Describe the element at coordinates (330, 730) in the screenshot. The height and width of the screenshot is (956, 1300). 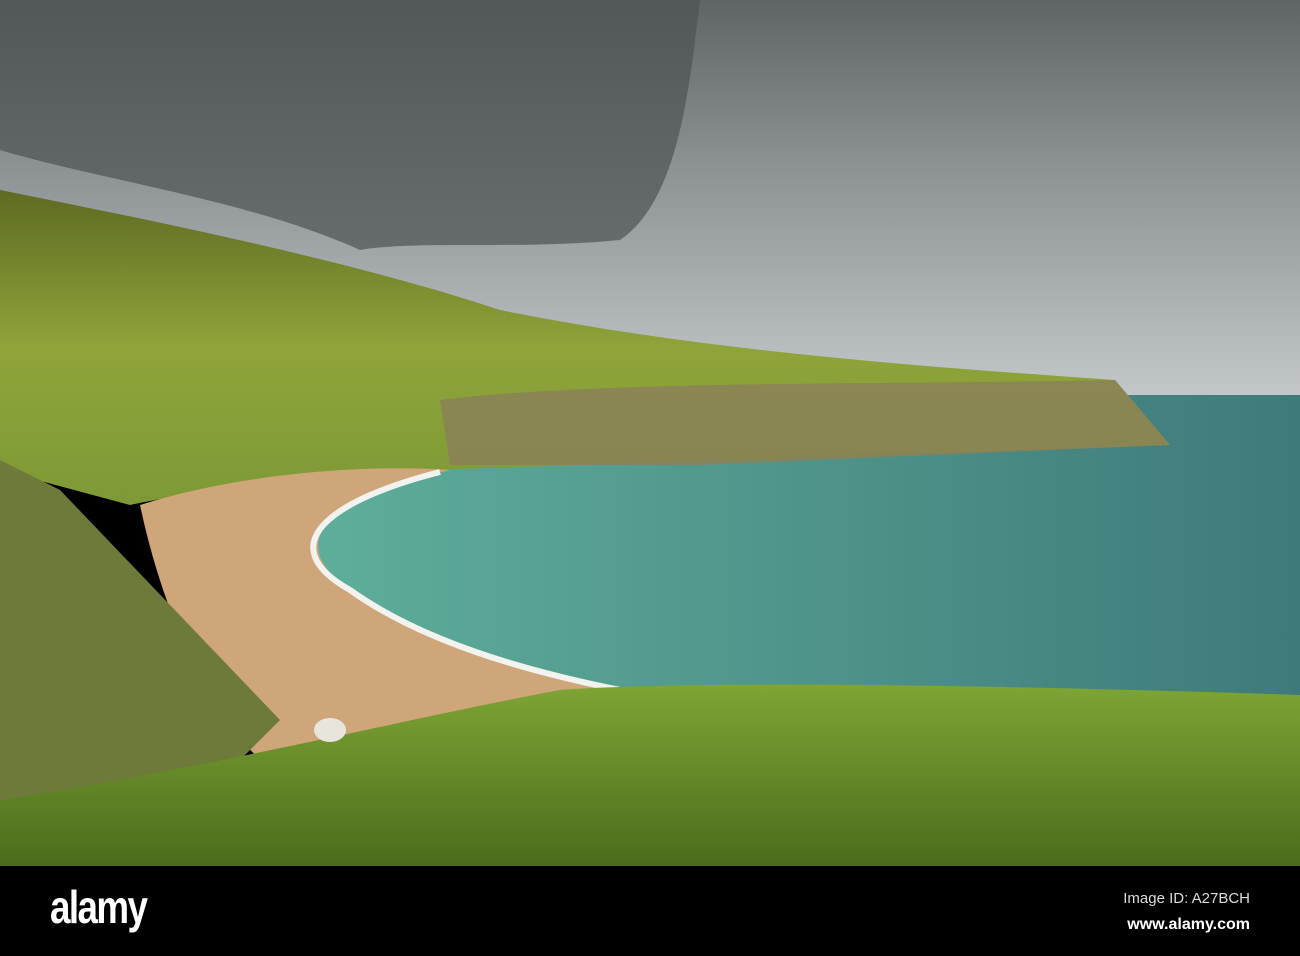
I see `sheep` at that location.